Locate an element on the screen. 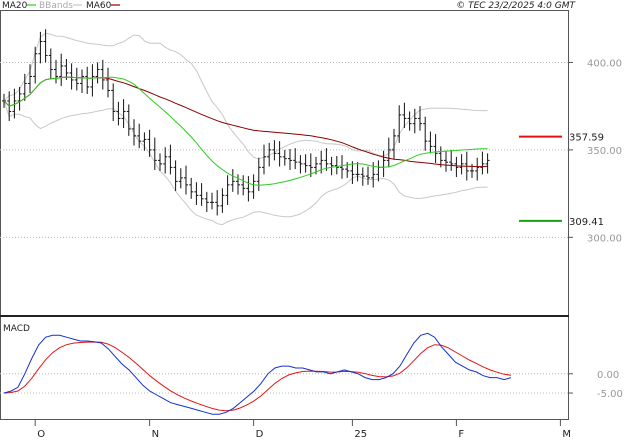 The image size is (627, 440). price-tick-label: 300.00 is located at coordinates (604, 238).